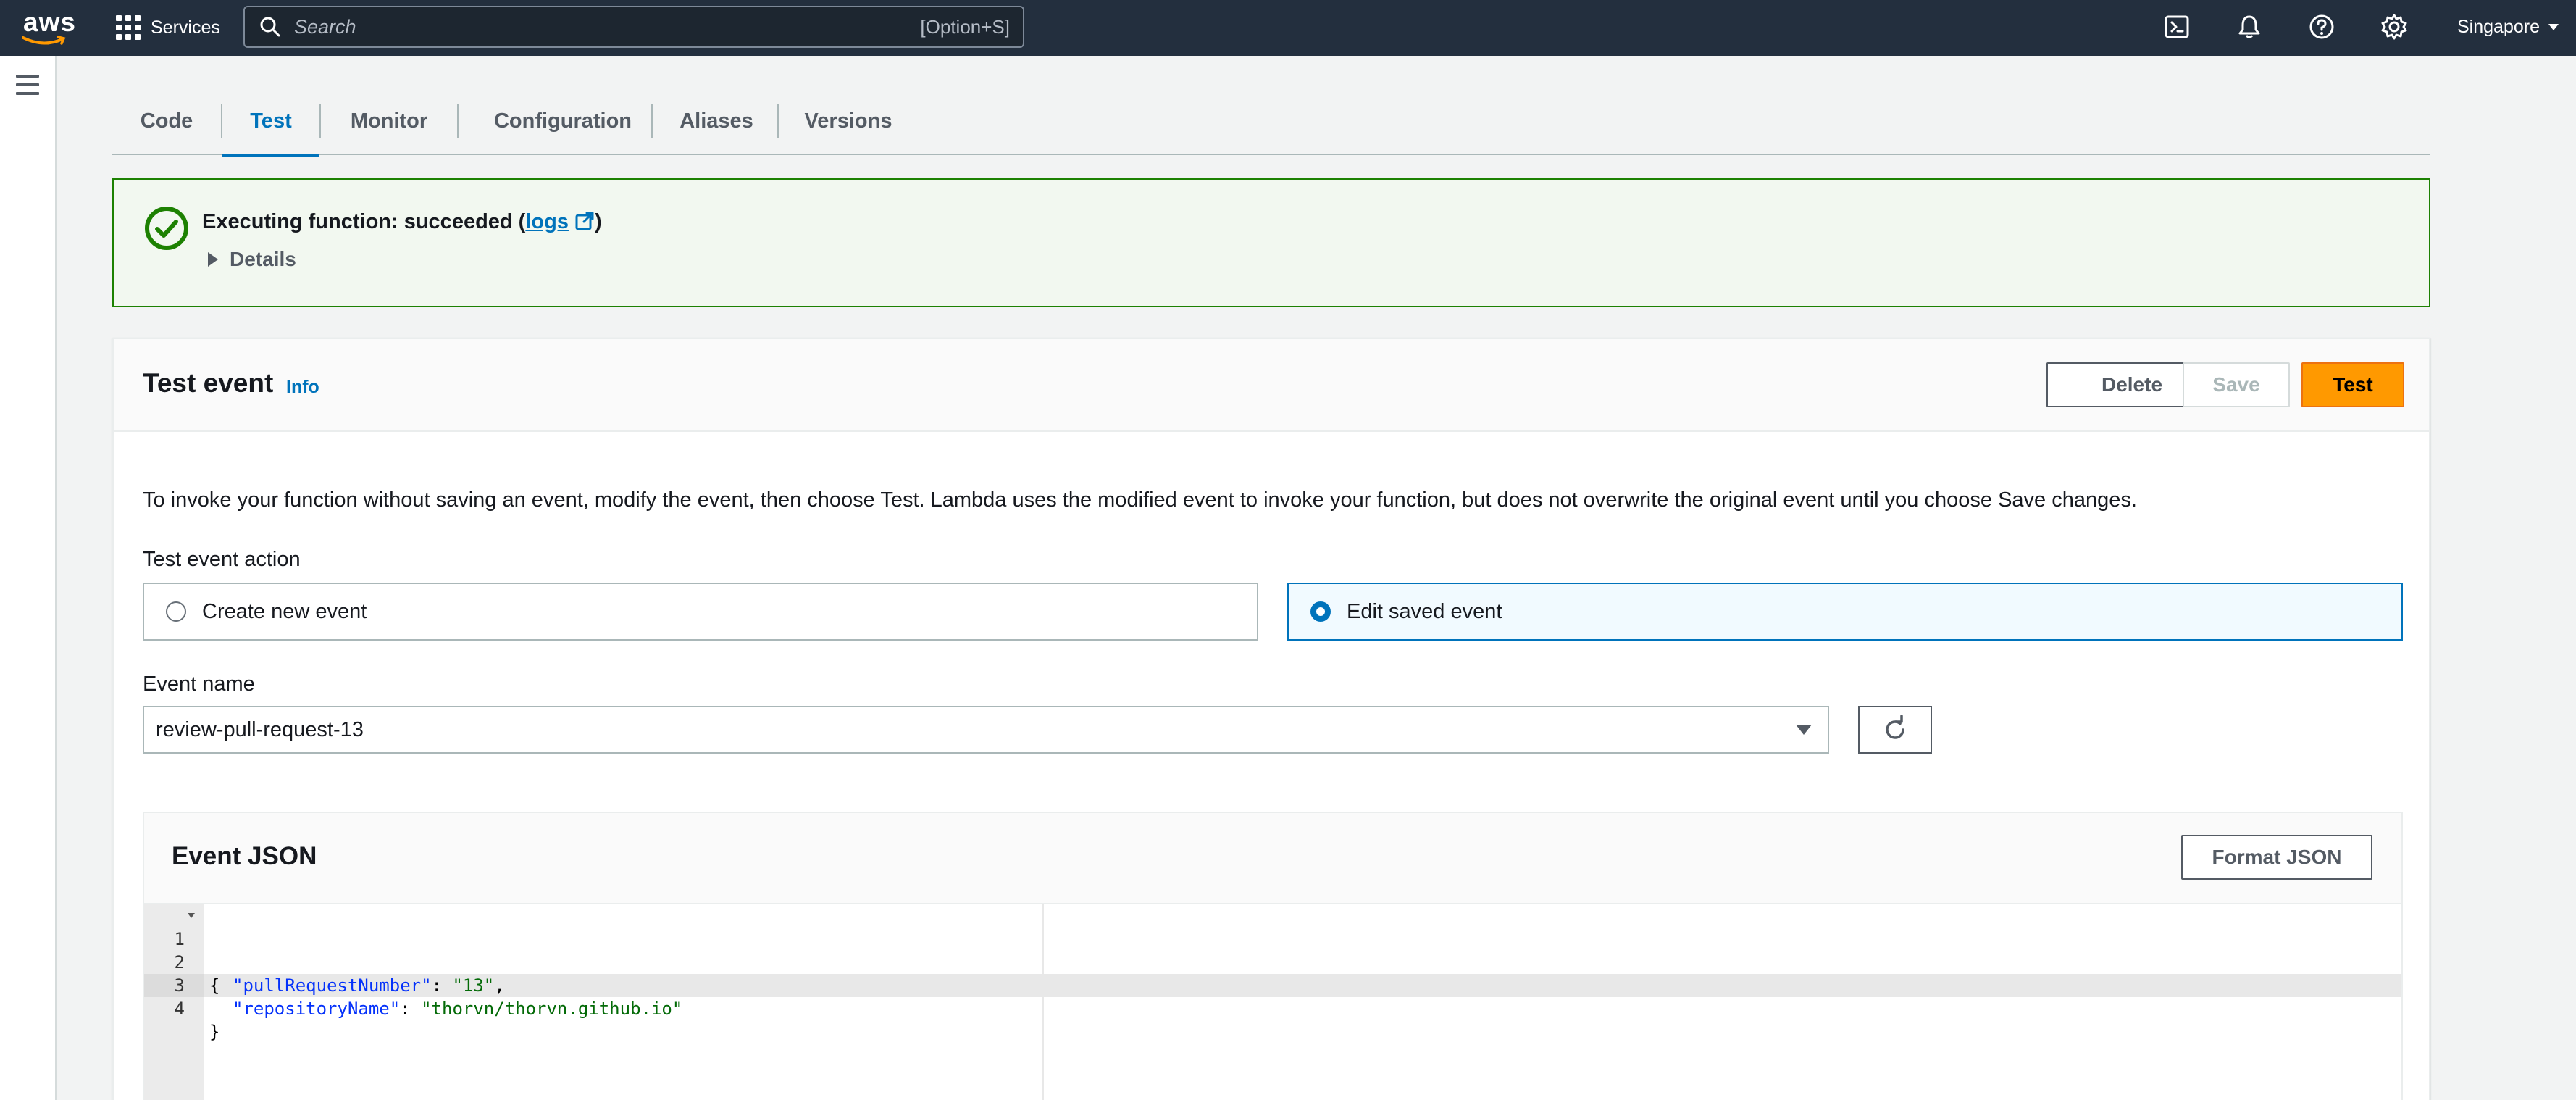 Image resolution: width=2576 pixels, height=1100 pixels. I want to click on aws-logo-text: aws, so click(50, 22).